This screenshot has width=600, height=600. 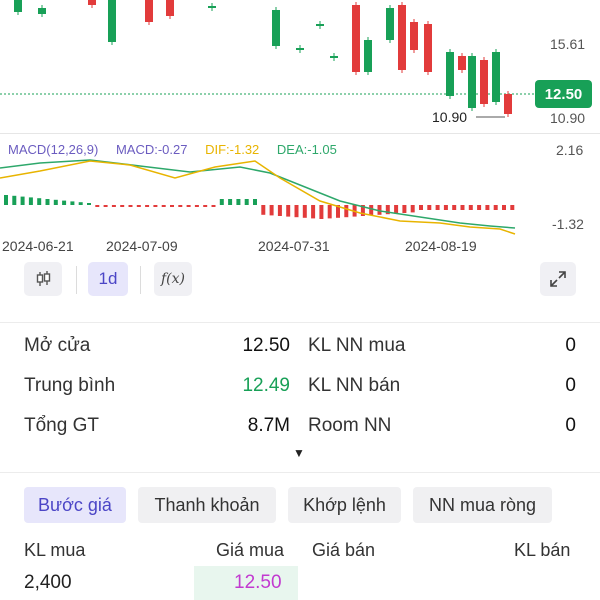 I want to click on stat-label: Mở cửa, so click(x=57, y=345).